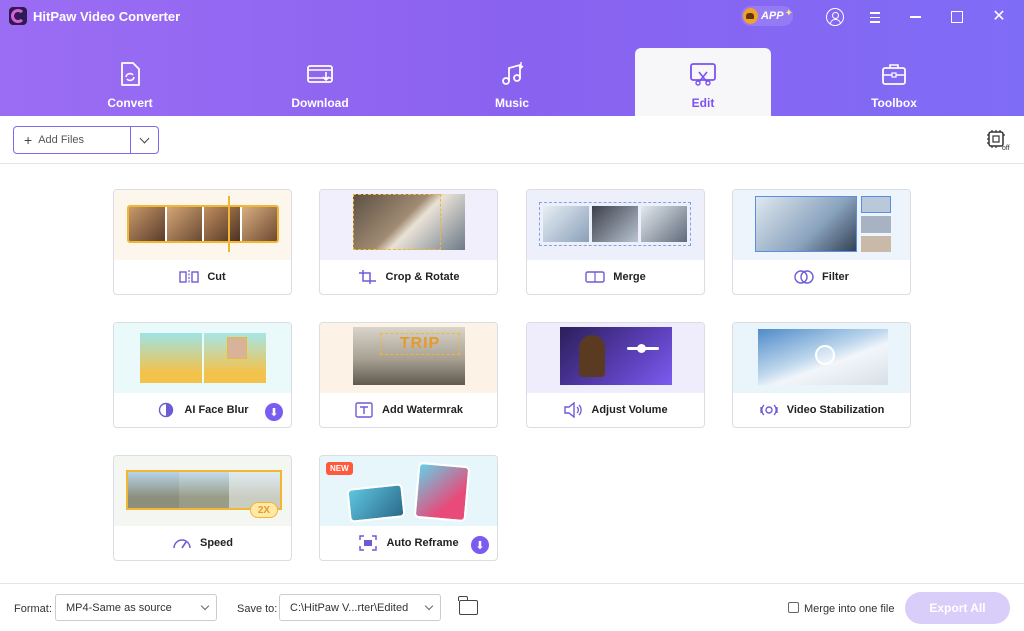  Describe the element at coordinates (33, 609) in the screenshot. I see `format-label: Format:` at that location.